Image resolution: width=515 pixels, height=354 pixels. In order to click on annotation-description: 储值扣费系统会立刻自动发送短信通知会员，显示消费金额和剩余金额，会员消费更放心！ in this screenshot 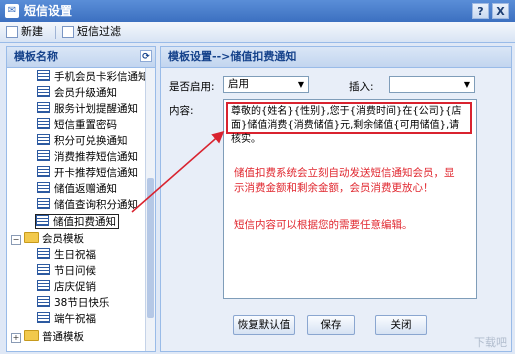, I will do `click(344, 180)`.